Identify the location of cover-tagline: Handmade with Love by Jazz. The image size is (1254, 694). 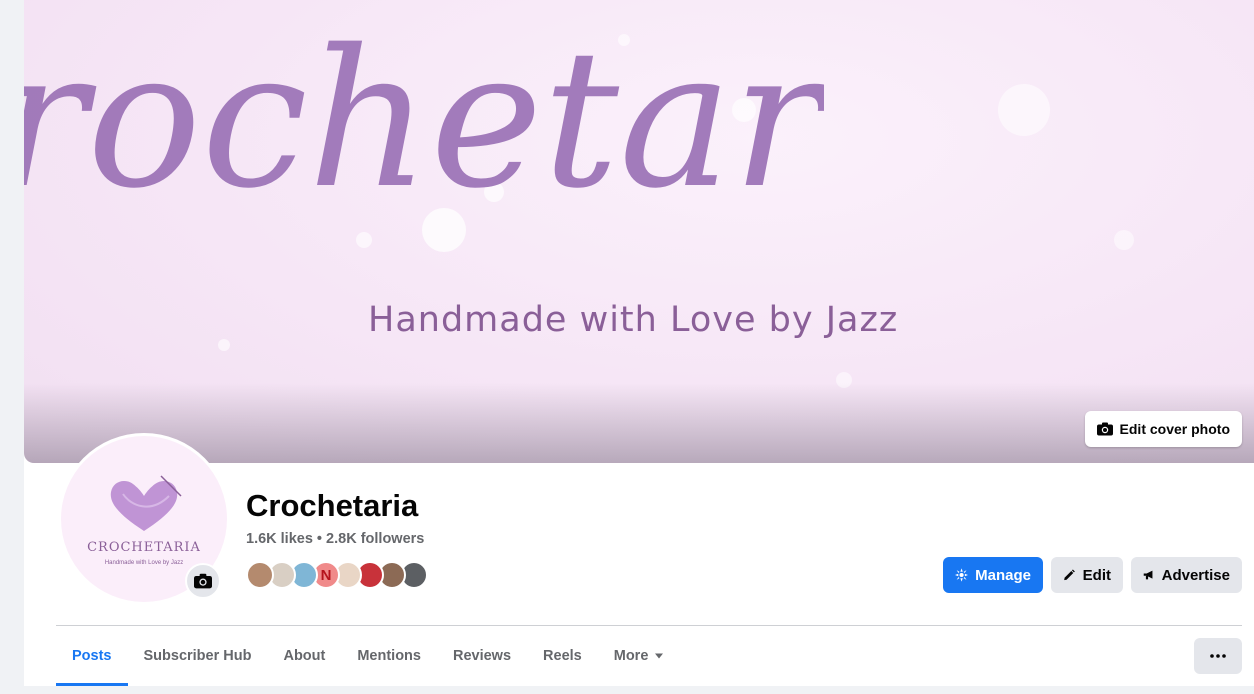
(633, 320).